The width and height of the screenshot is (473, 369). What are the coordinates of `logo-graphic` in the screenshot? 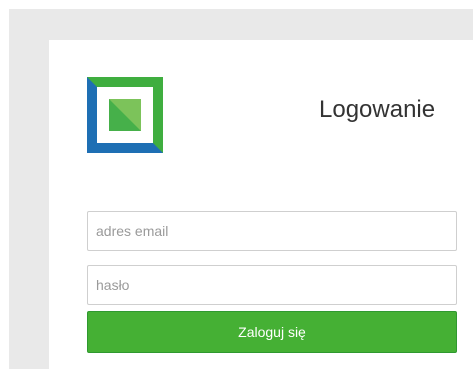 It's located at (125, 115).